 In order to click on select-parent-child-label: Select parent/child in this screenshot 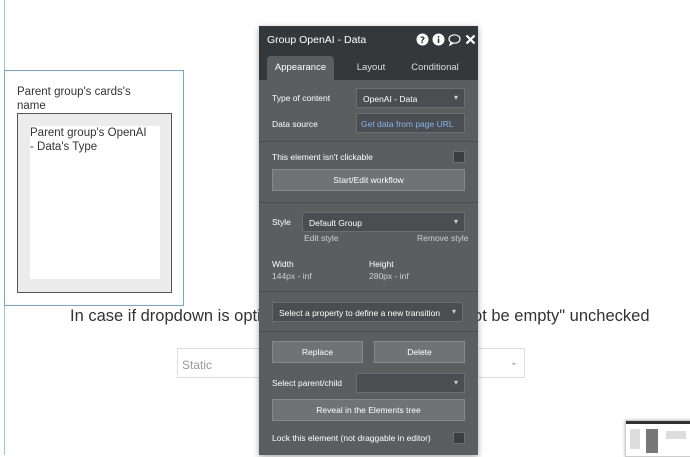, I will do `click(307, 383)`.